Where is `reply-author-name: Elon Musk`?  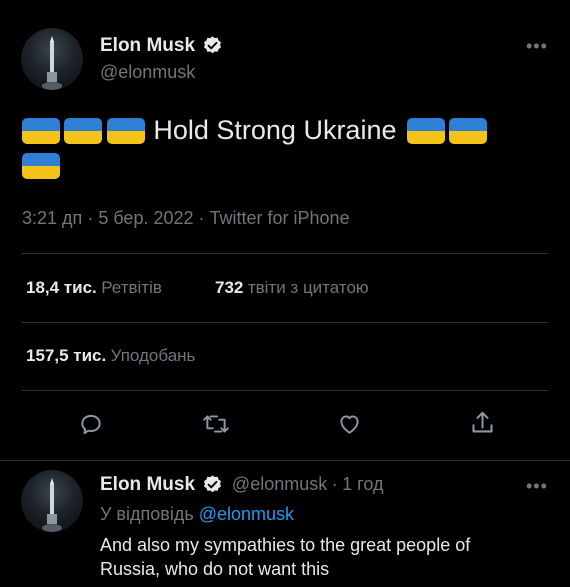 reply-author-name: Elon Musk is located at coordinates (147, 484).